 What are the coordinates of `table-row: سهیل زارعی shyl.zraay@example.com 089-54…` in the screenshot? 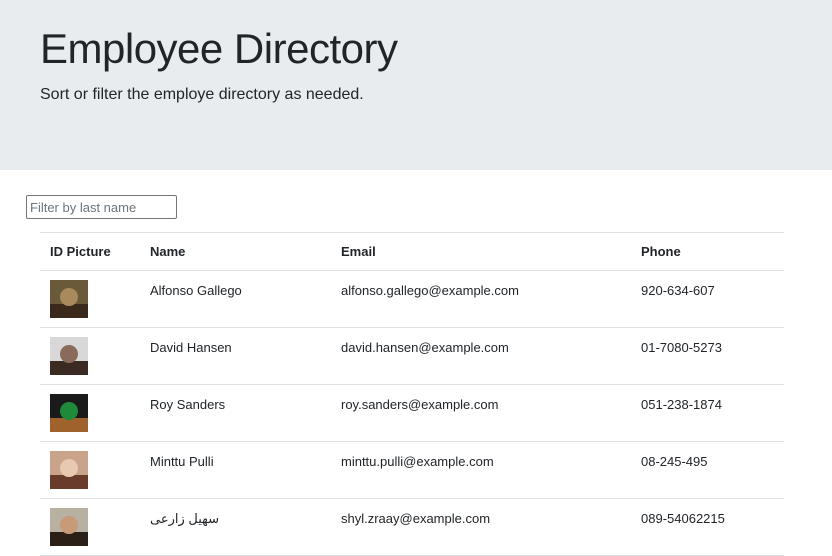 It's located at (412, 527).